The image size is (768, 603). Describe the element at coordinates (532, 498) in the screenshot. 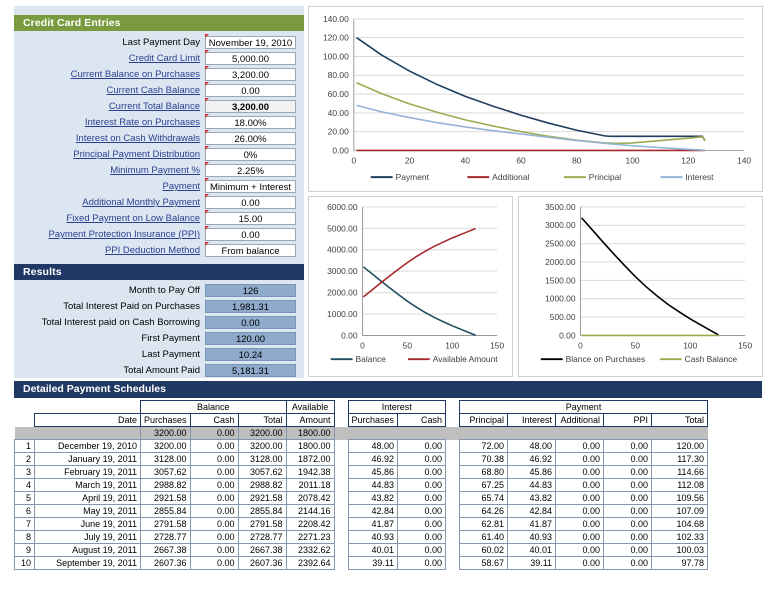

I see `cell-pi: 43.82` at that location.